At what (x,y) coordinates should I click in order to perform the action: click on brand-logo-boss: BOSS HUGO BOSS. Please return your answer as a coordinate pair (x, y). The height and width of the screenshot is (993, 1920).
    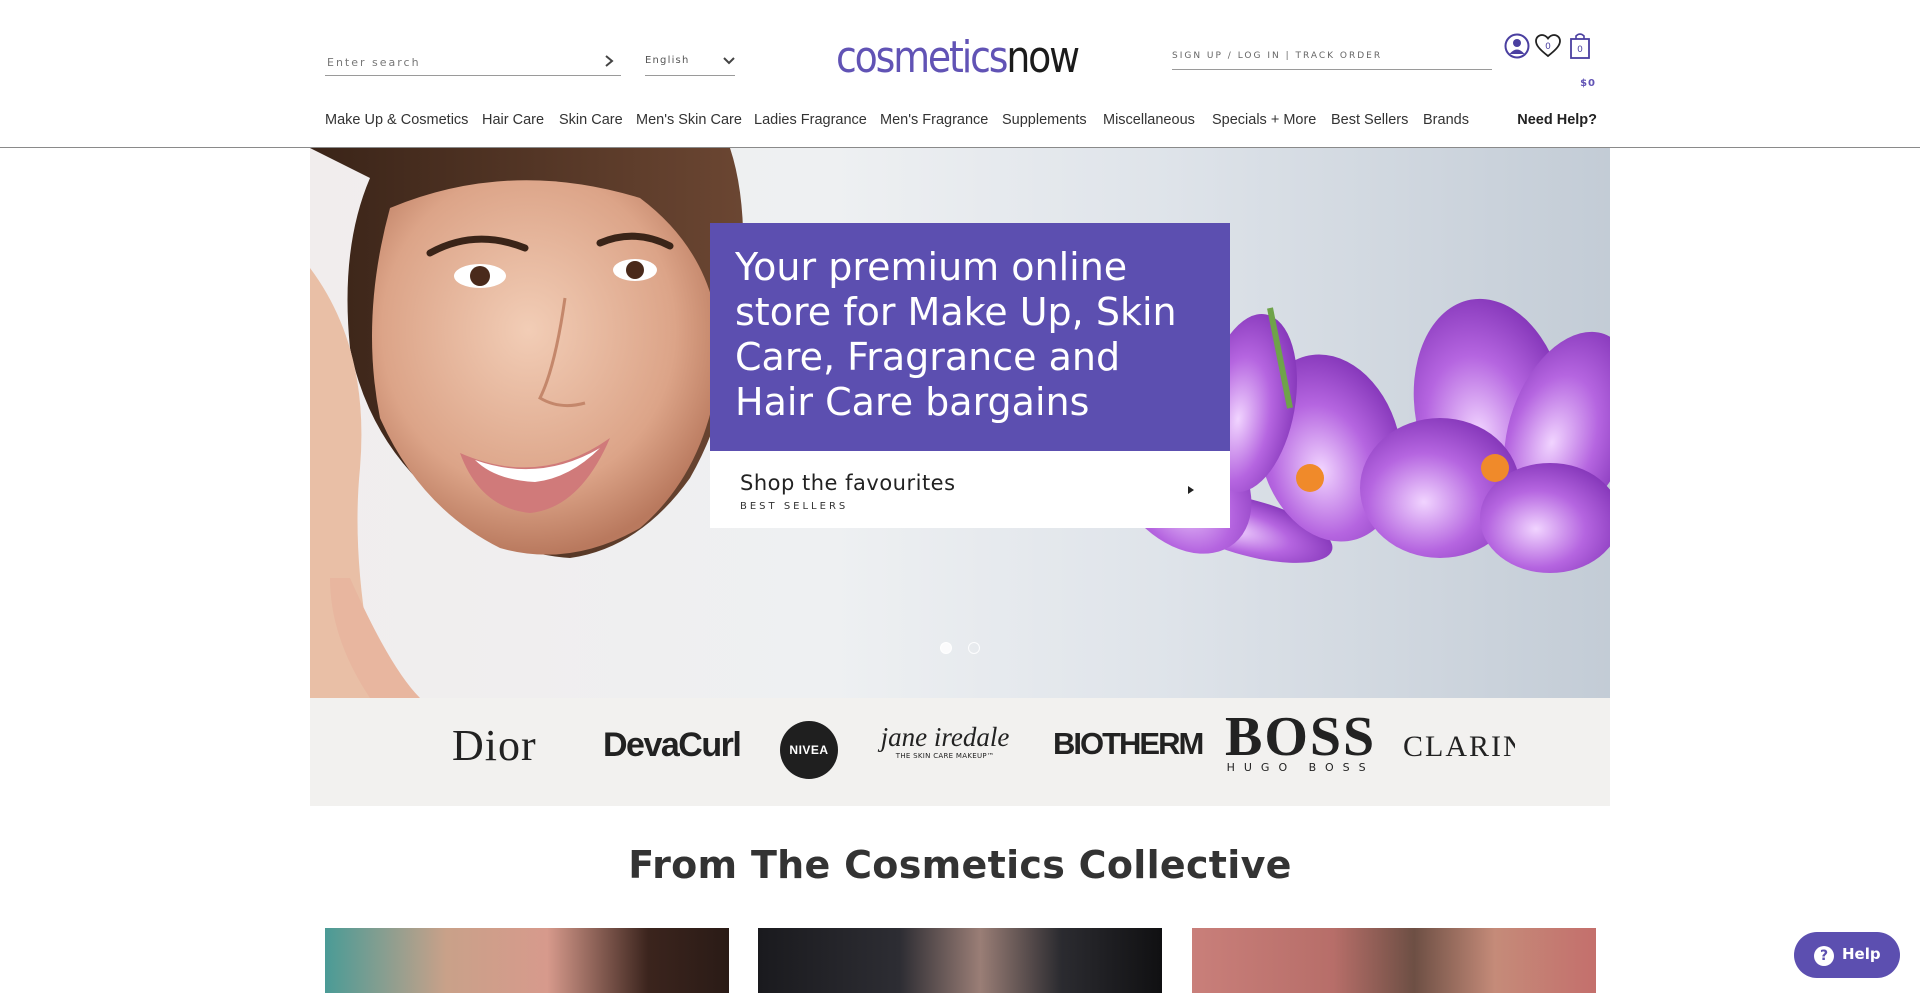
    Looking at the image, I should click on (1301, 740).